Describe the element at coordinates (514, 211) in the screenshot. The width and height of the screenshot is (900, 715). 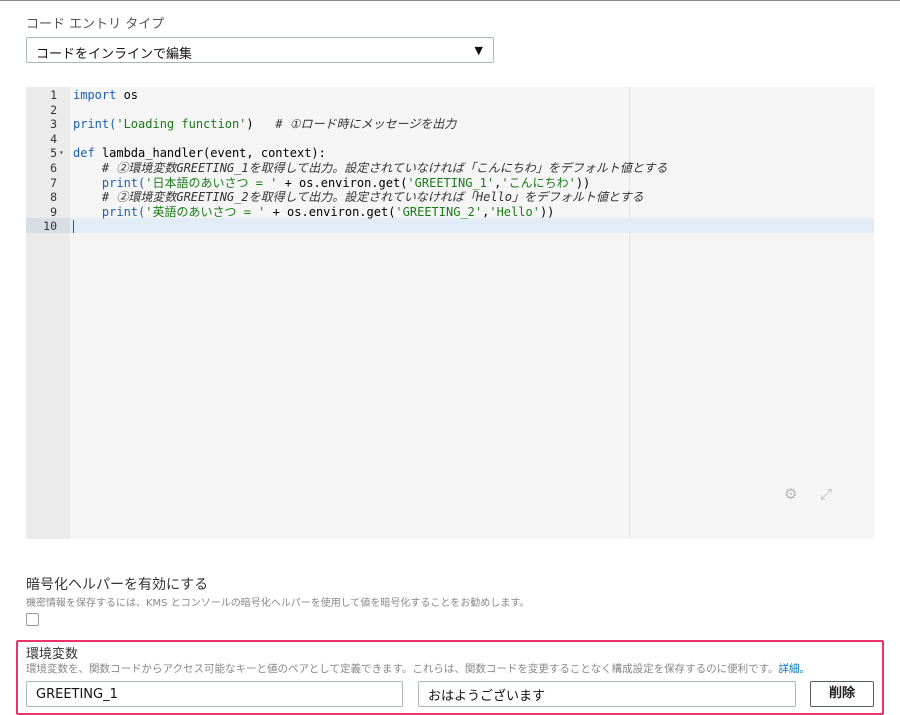
I see `code-token: 'Hello'` at that location.